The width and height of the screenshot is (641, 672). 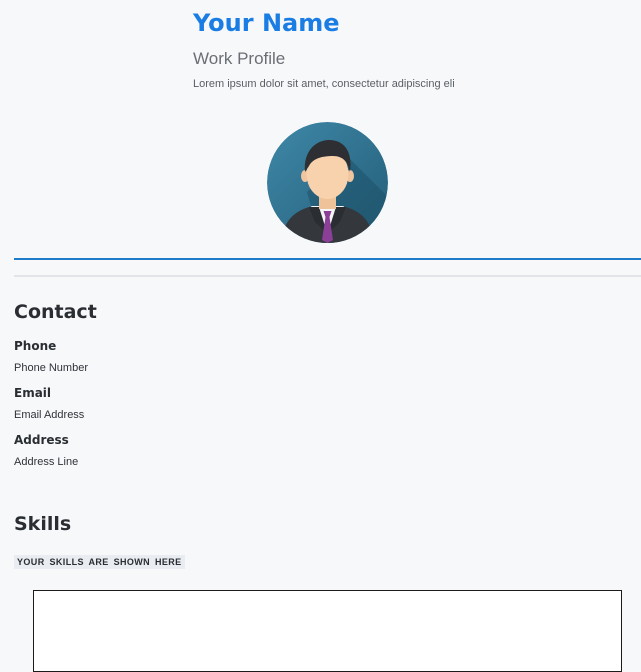 What do you see at coordinates (33, 393) in the screenshot?
I see `contact-label: Email` at bounding box center [33, 393].